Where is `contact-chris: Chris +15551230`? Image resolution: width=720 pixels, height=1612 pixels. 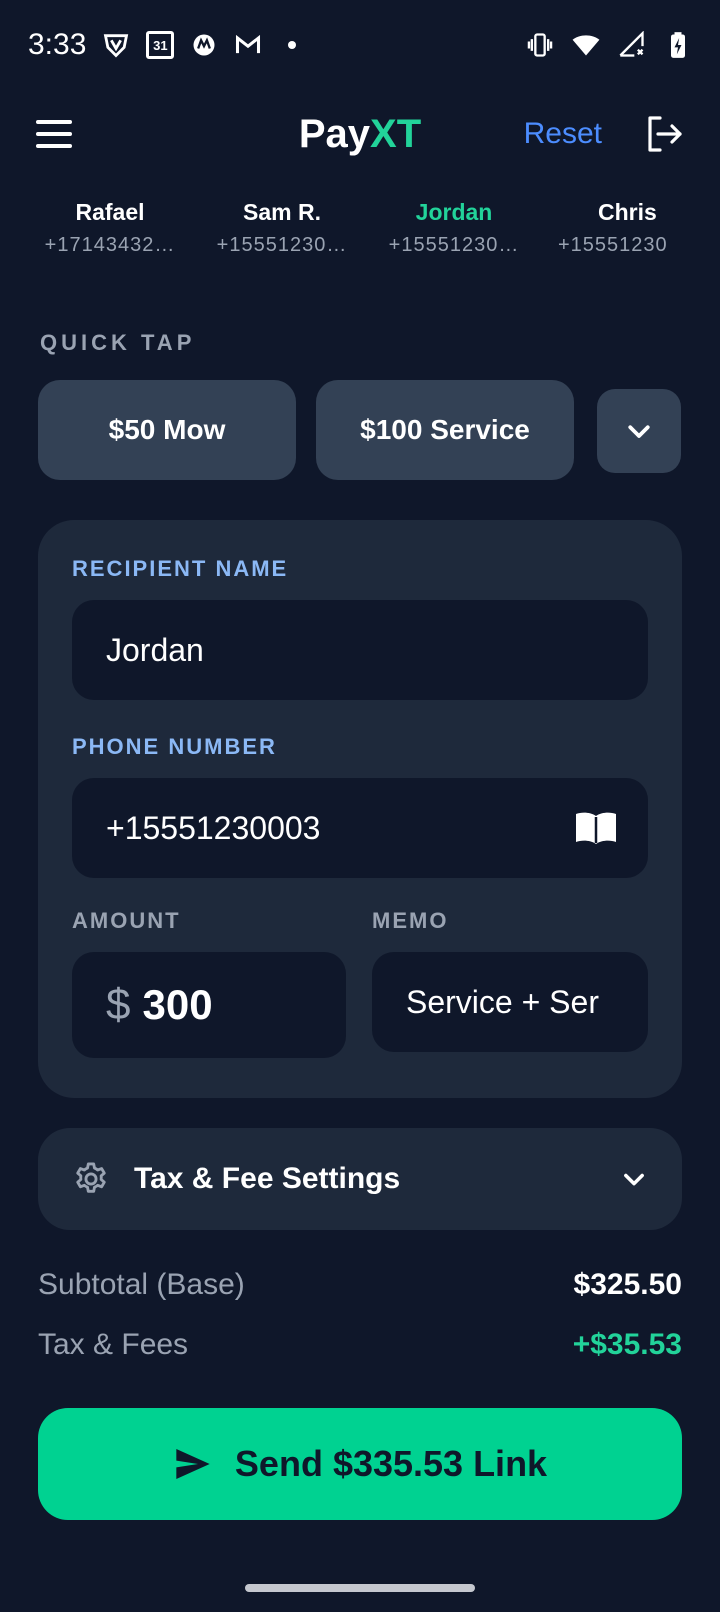
contact-chris: Chris +15551230 is located at coordinates (630, 229).